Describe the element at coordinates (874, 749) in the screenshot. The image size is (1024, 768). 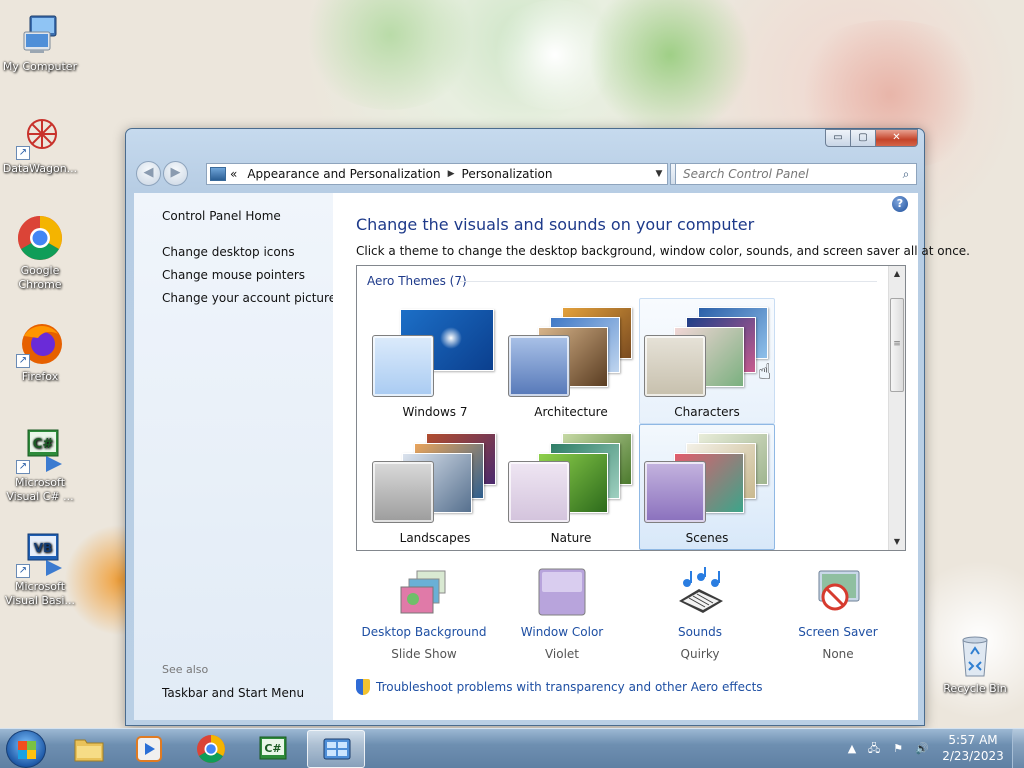
I see `network-icon: 🖧` at that location.